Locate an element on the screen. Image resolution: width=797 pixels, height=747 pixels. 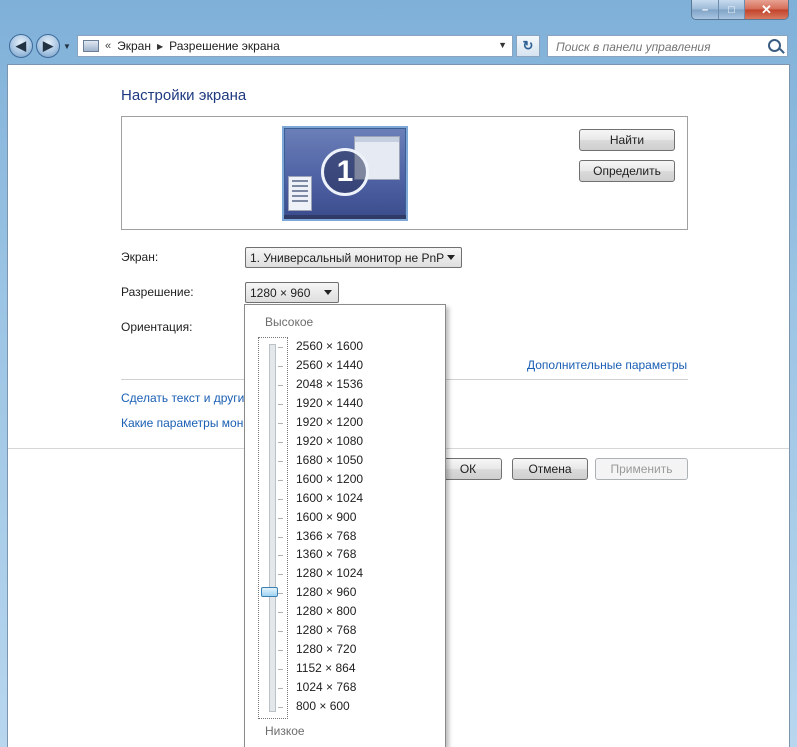
text-size-link: Сделать текст и други is located at coordinates (182, 398).